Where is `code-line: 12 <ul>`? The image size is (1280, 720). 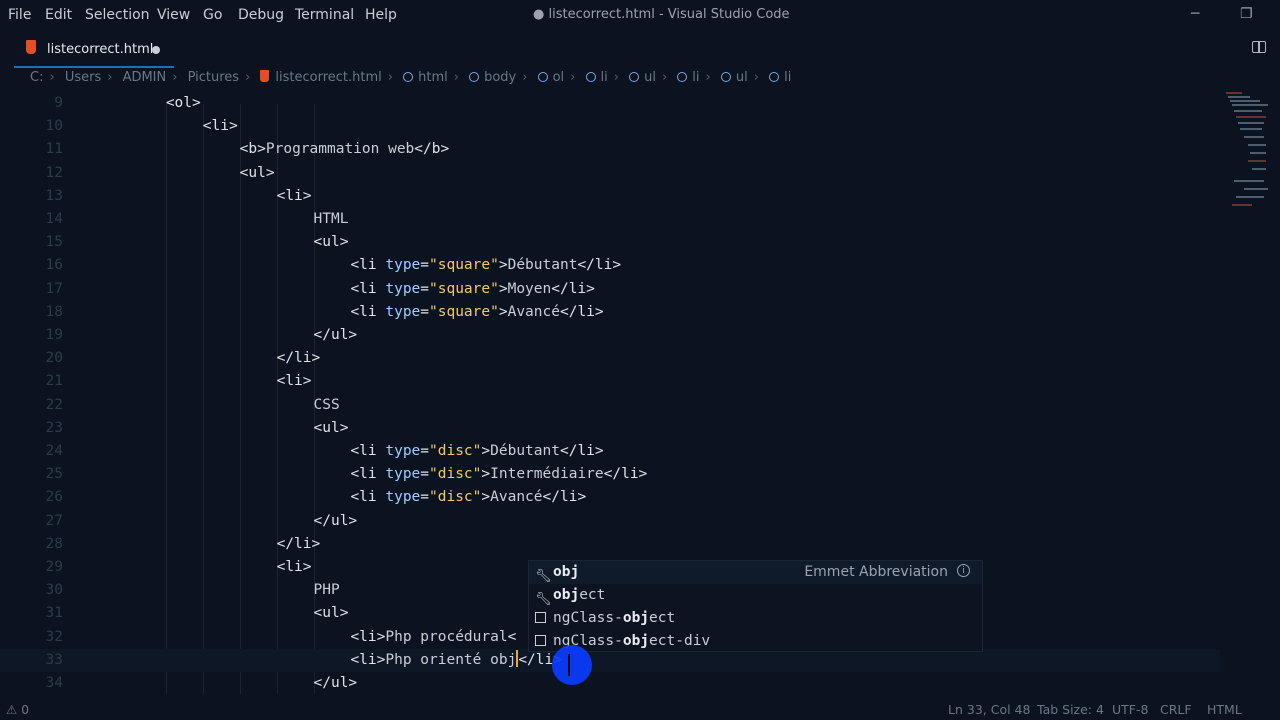 code-line: 12 <ul> is located at coordinates (610, 173).